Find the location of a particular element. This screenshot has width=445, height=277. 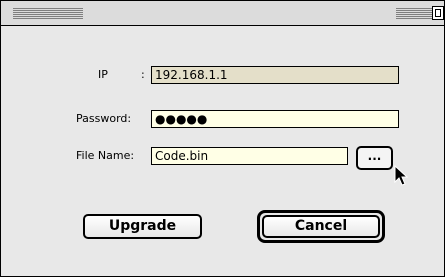

filename-label: File Name: is located at coordinates (105, 155).